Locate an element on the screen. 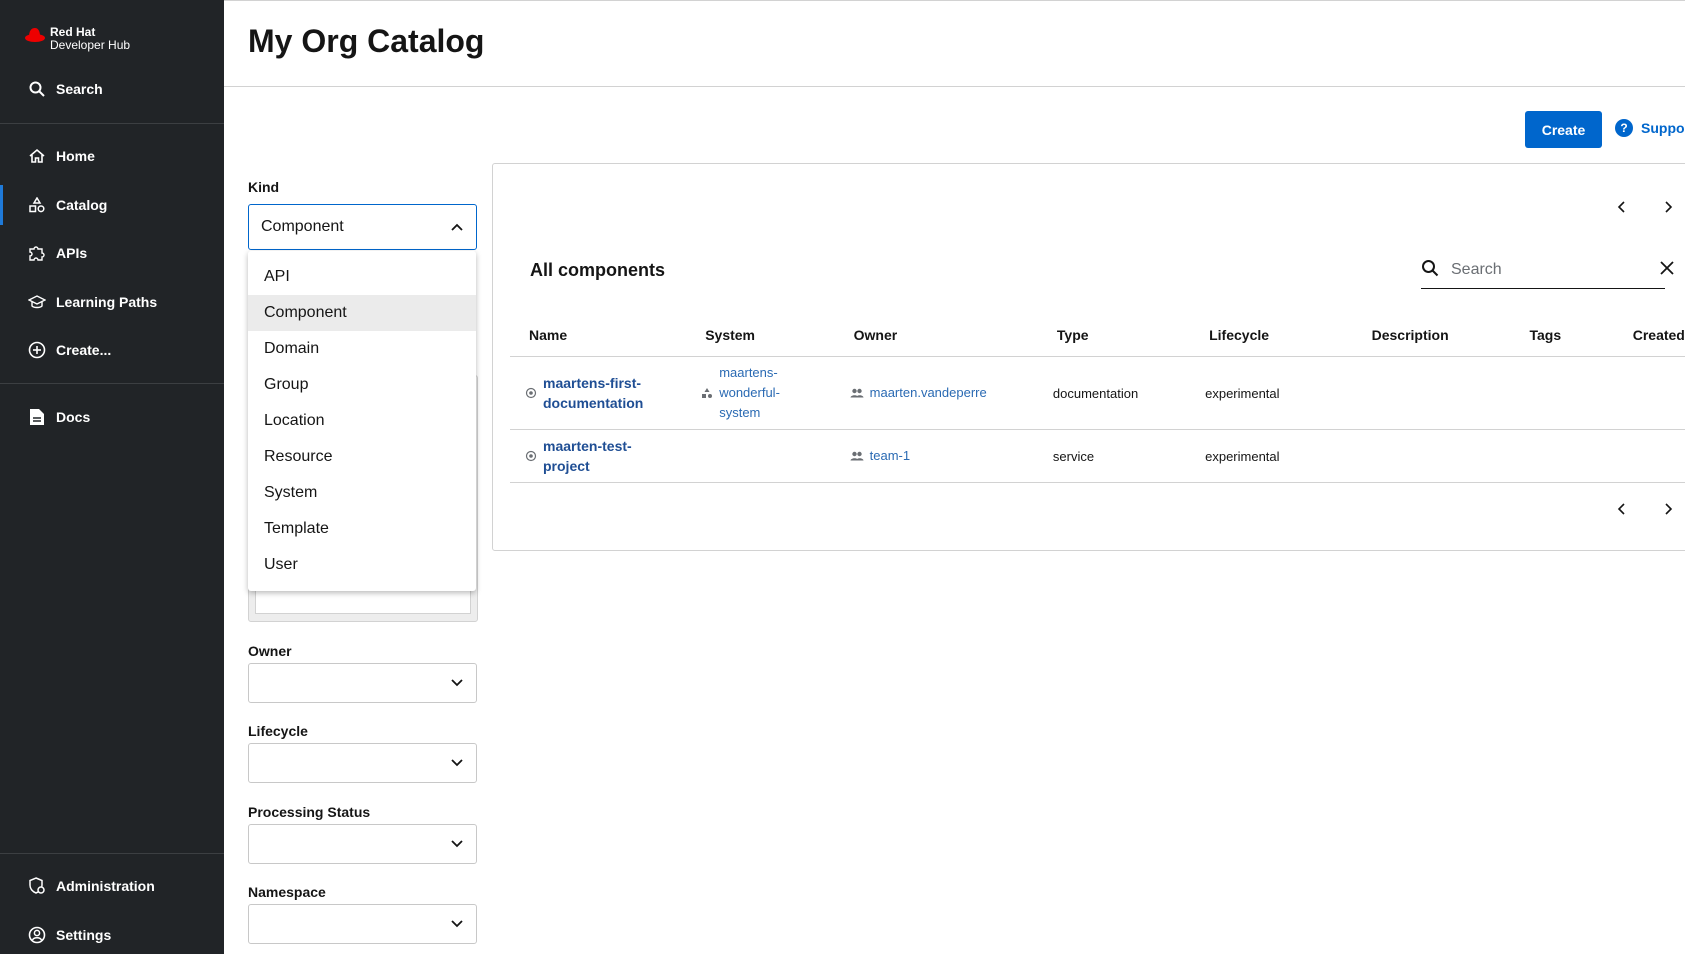 The width and height of the screenshot is (1685, 955). table-search-input is located at coordinates (1554, 270).